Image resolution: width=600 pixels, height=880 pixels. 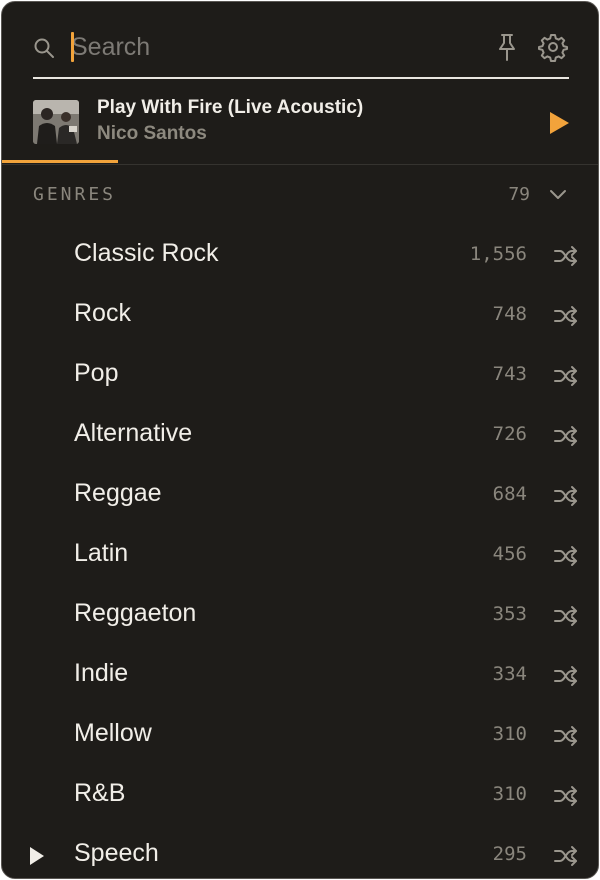 I want to click on genre-track-count: 726, so click(x=509, y=434).